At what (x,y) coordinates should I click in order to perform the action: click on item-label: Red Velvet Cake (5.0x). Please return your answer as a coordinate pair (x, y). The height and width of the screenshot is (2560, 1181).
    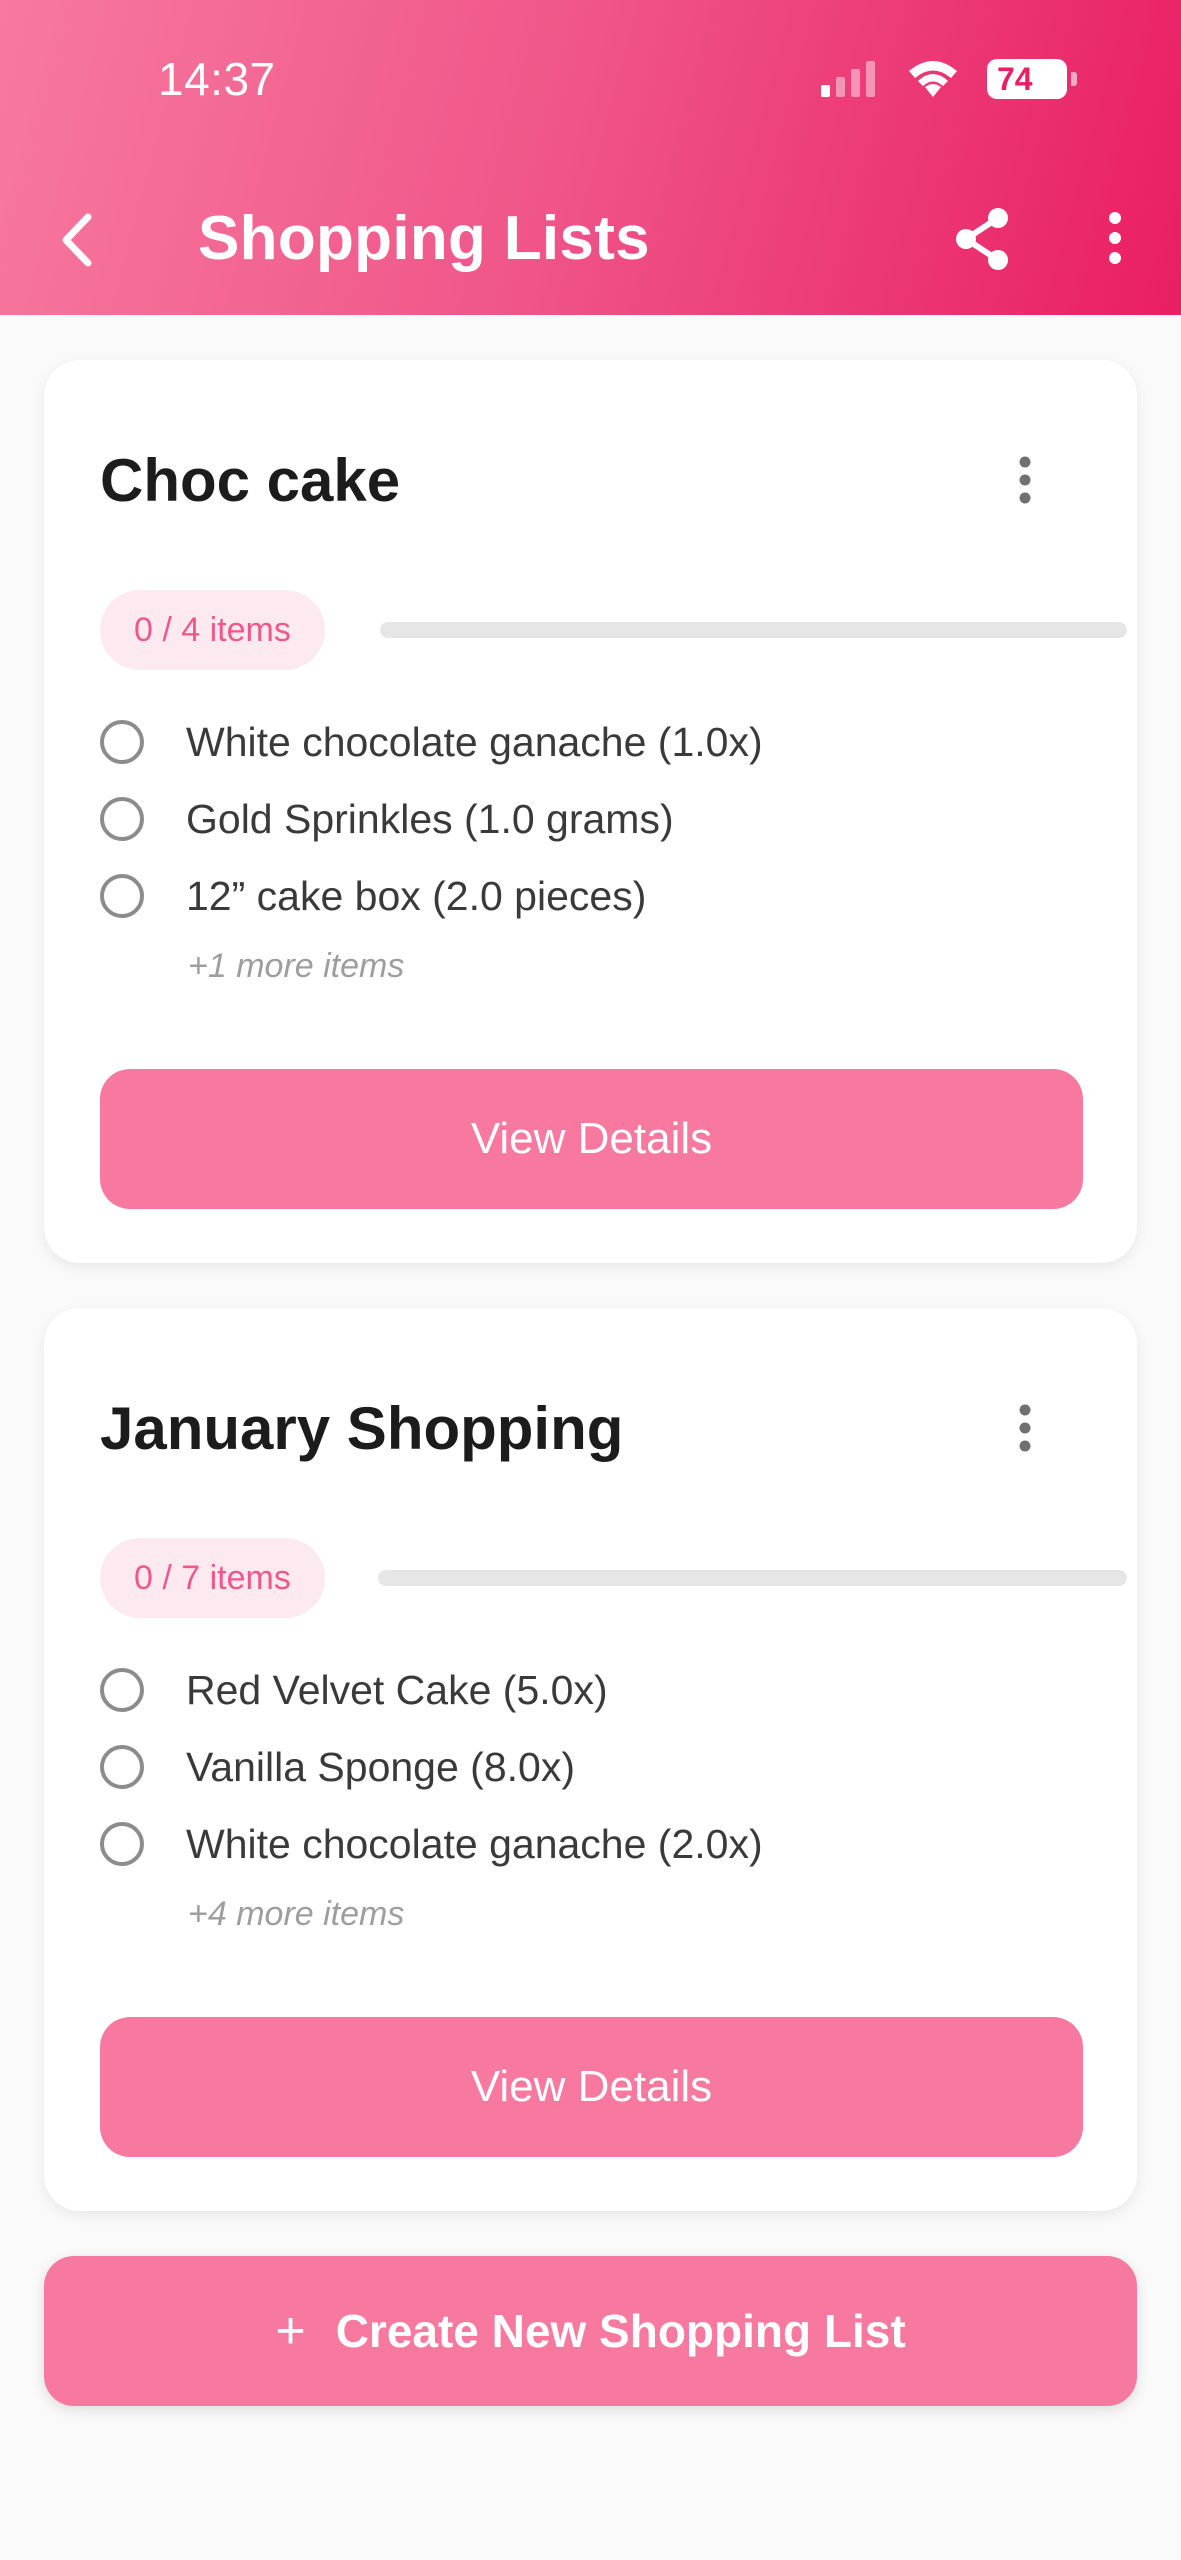
    Looking at the image, I should click on (397, 1689).